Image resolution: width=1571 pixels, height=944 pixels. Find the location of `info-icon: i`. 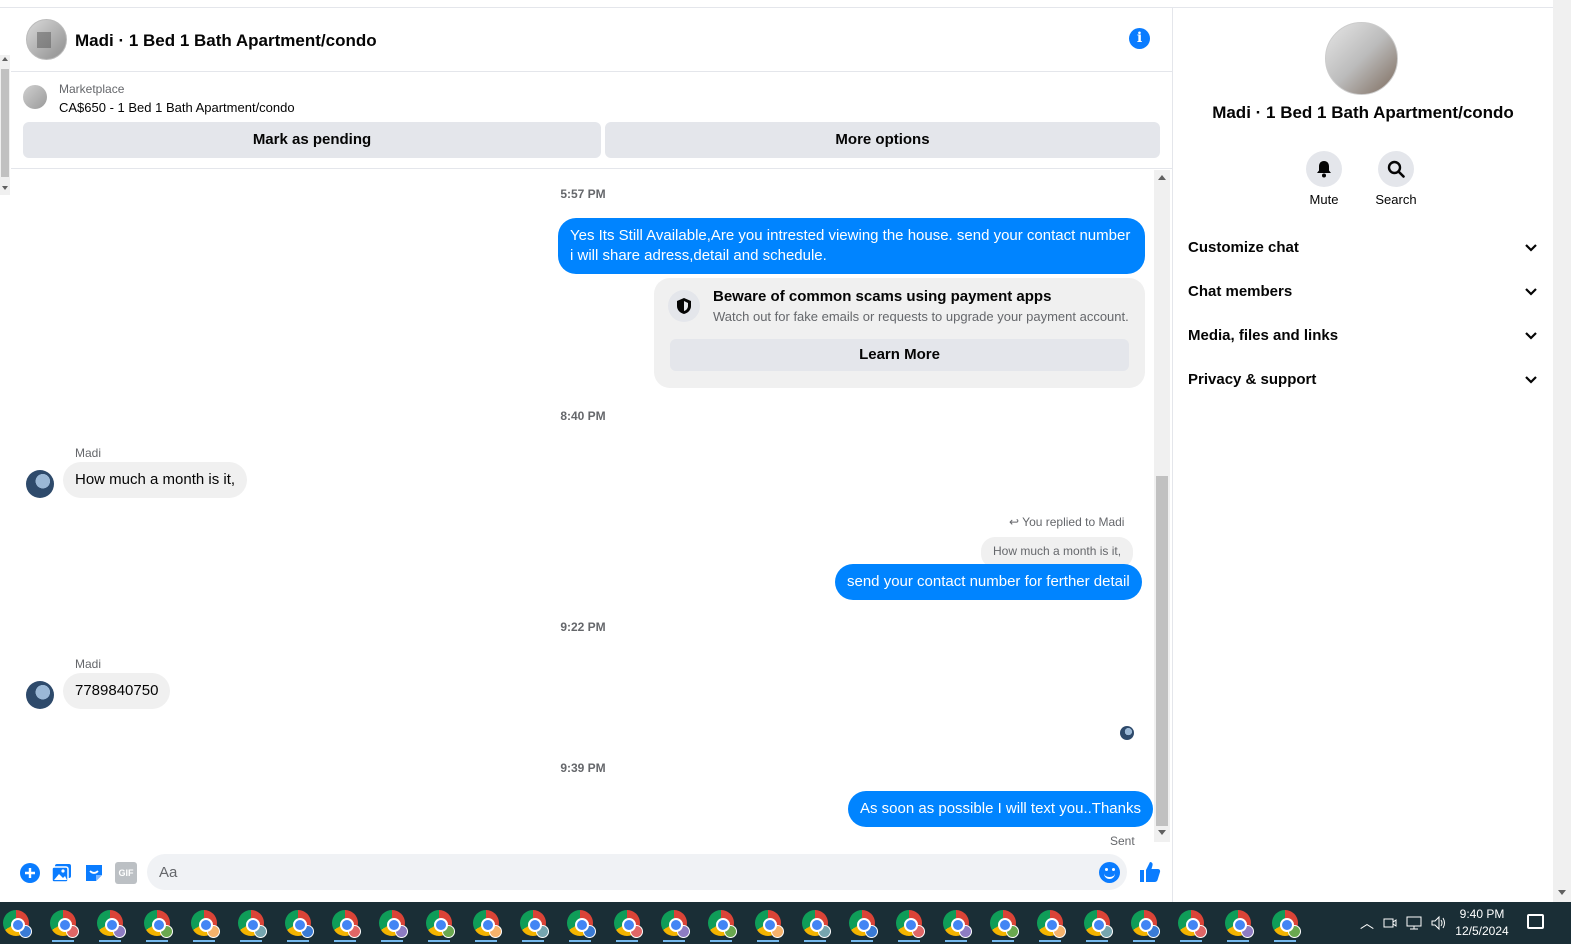

info-icon: i is located at coordinates (1139, 38).